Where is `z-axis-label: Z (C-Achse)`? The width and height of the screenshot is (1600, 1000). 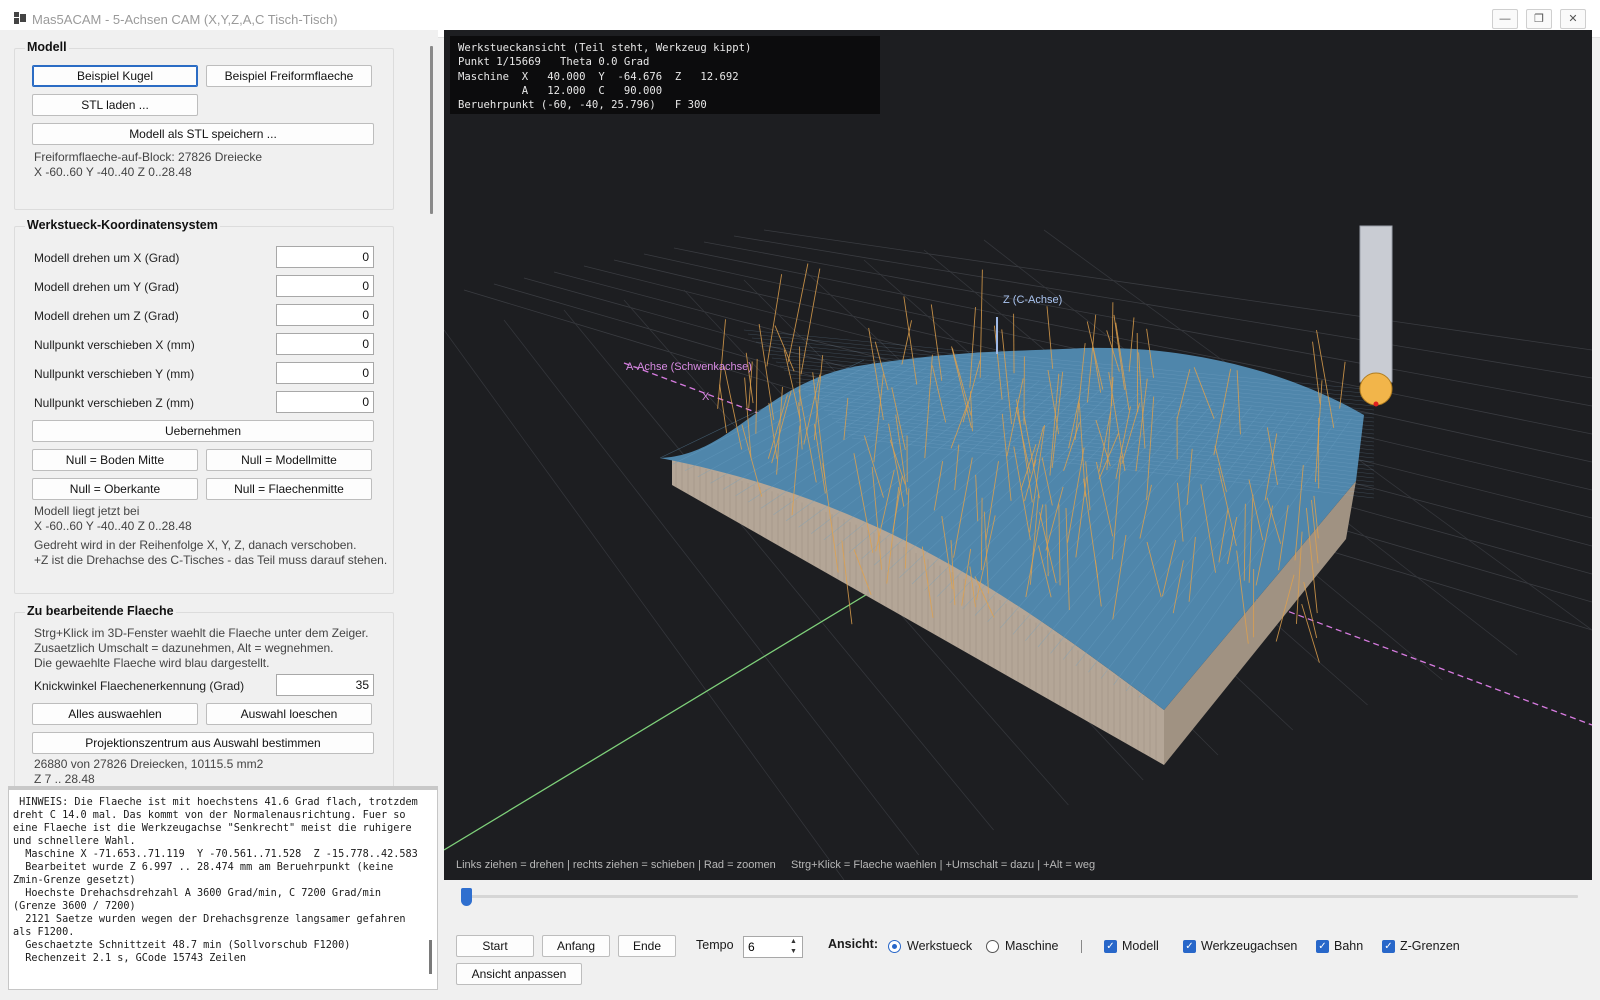
z-axis-label: Z (C-Achse) is located at coordinates (1032, 300).